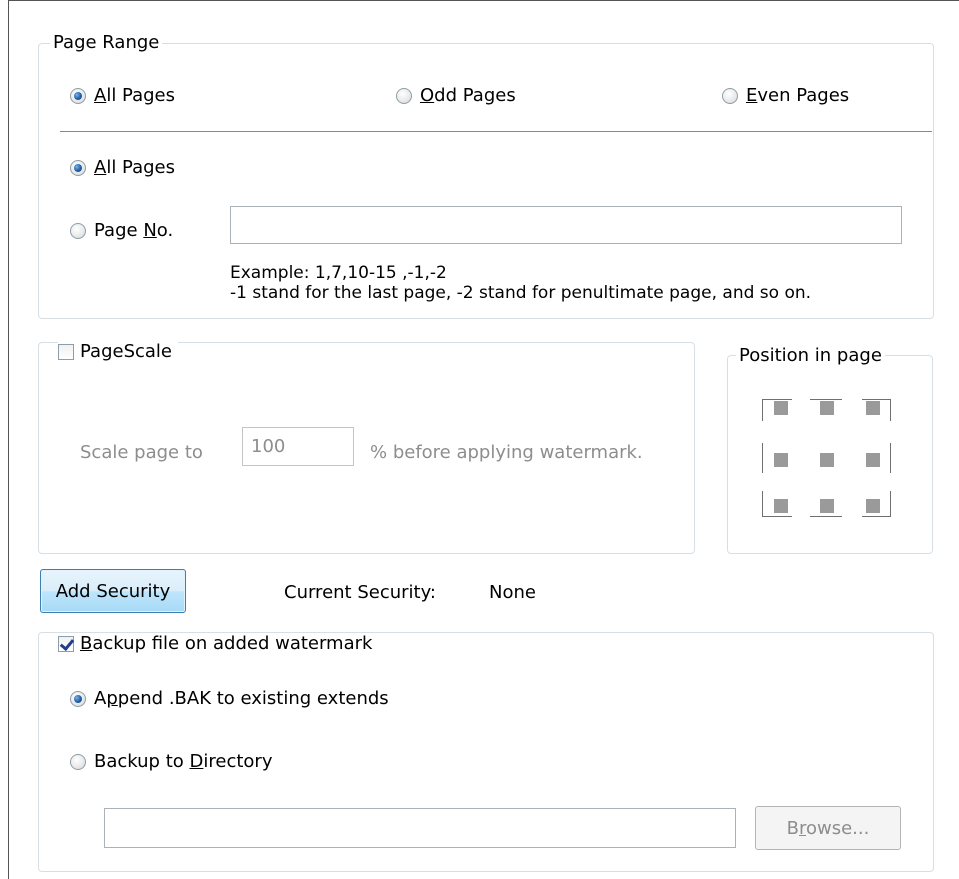 The width and height of the screenshot is (959, 879). What do you see at coordinates (890, 504) in the screenshot?
I see `position-corner-bottom-right-icon` at bounding box center [890, 504].